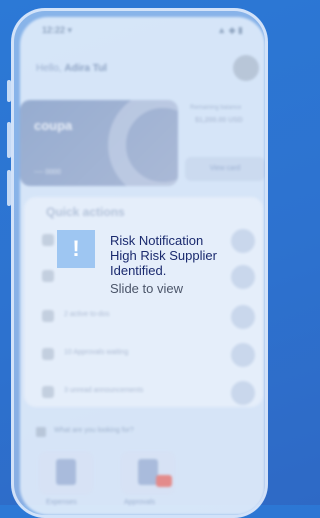 Image resolution: width=320 pixels, height=518 pixels. Describe the element at coordinates (146, 393) in the screenshot. I see `quick-action-row: 3 unread announcements` at that location.